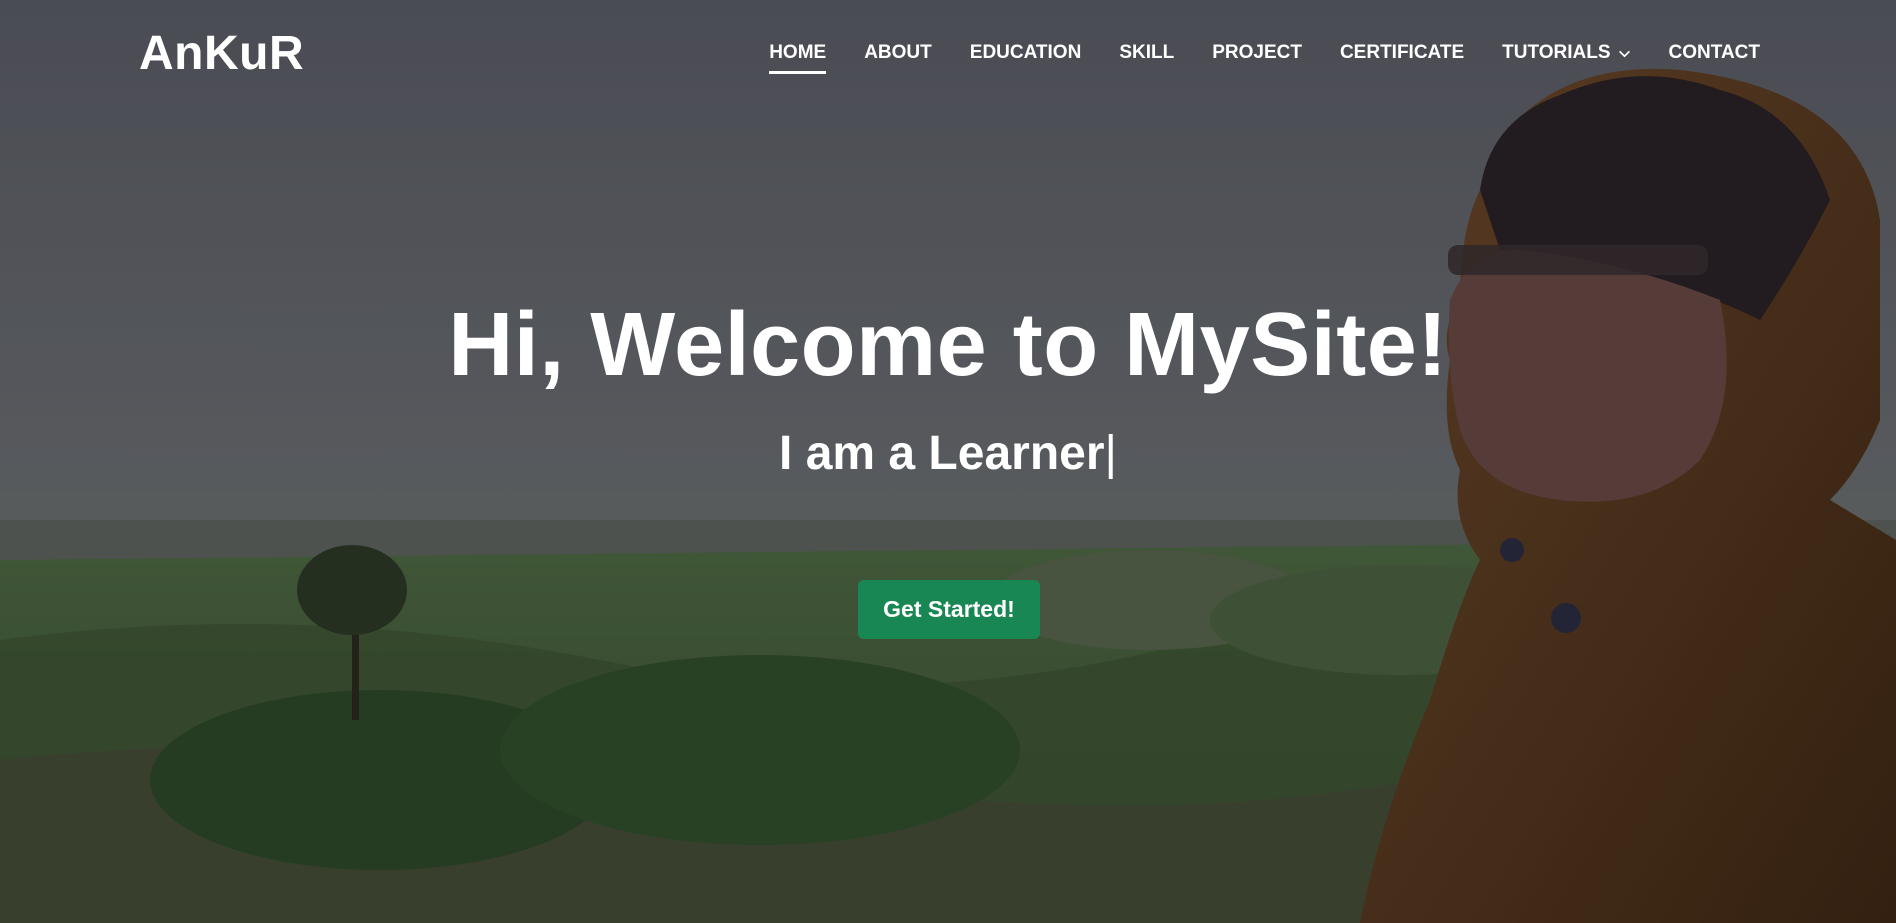 Image resolution: width=1896 pixels, height=923 pixels. What do you see at coordinates (898, 53) in the screenshot?
I see `nav-item-about: ABOUT` at bounding box center [898, 53].